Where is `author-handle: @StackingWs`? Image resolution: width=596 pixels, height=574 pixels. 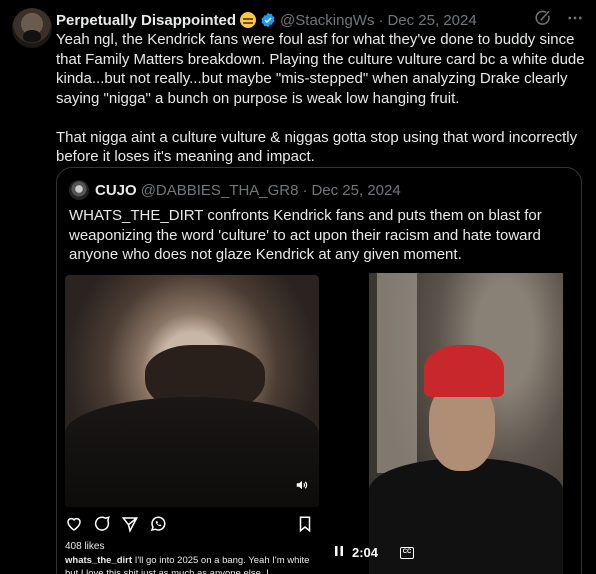
author-handle: @StackingWs is located at coordinates (327, 20).